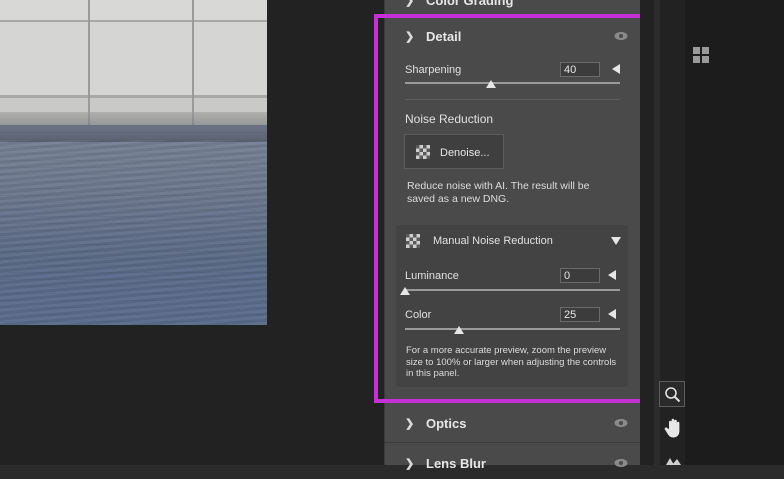 The width and height of the screenshot is (784, 479). I want to click on hand-tool-icon, so click(674, 428).